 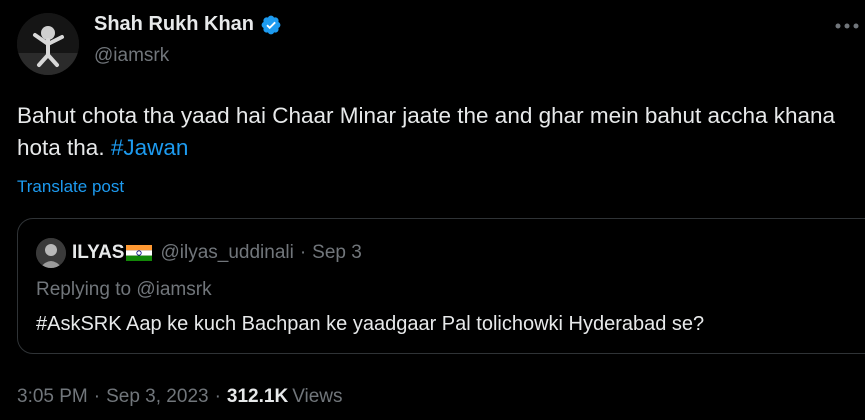 What do you see at coordinates (124, 289) in the screenshot?
I see `replying-to-text: Replying to @iamsrk` at bounding box center [124, 289].